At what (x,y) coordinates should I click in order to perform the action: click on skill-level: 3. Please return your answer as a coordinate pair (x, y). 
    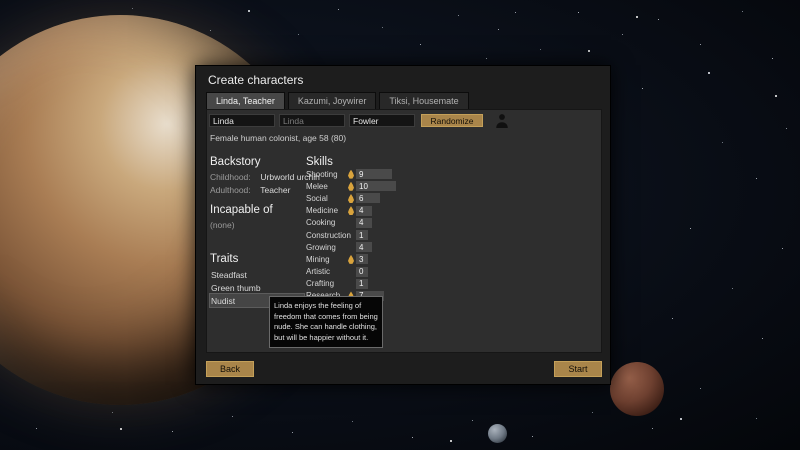
    Looking at the image, I should click on (361, 259).